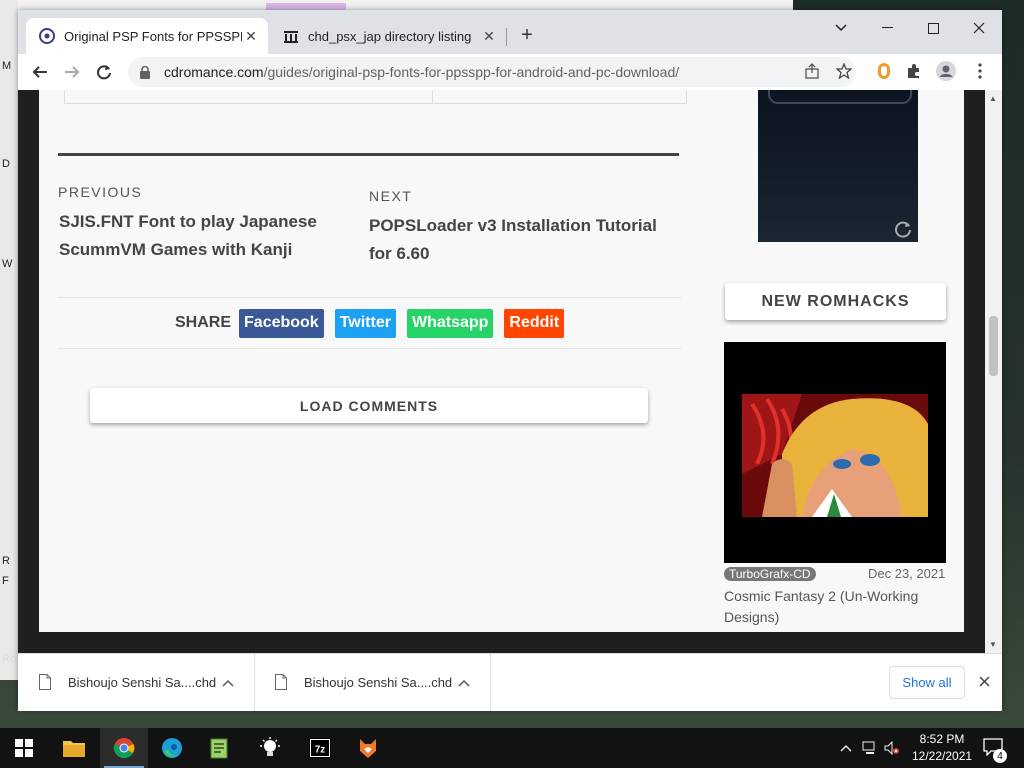 The height and width of the screenshot is (768, 1024). What do you see at coordinates (368, 748) in the screenshot?
I see `fox-app-icon` at bounding box center [368, 748].